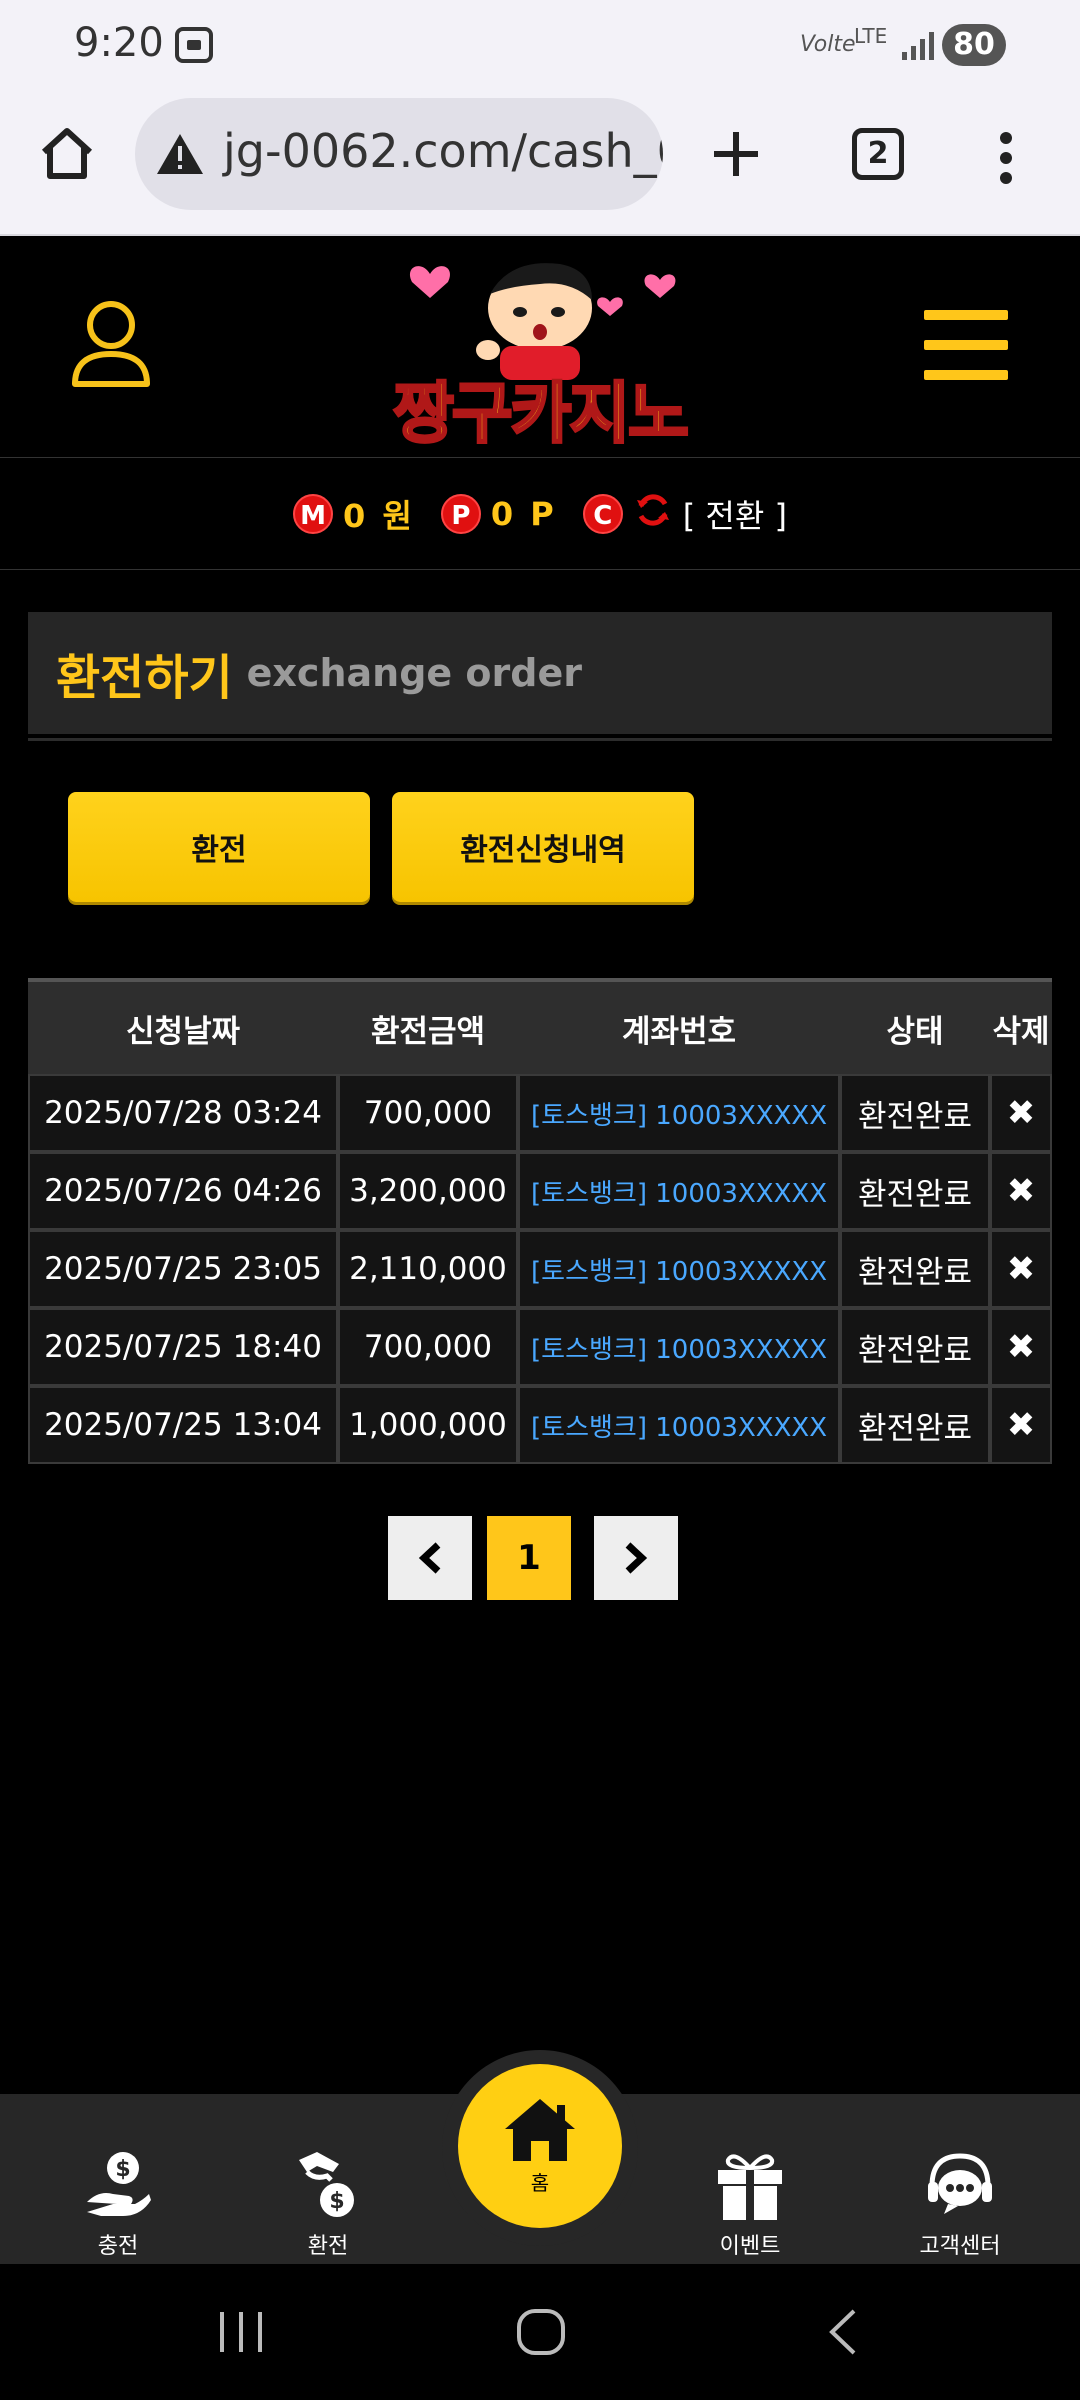 Image resolution: width=1080 pixels, height=2400 pixels. I want to click on page-title: 환전하기, so click(144, 678).